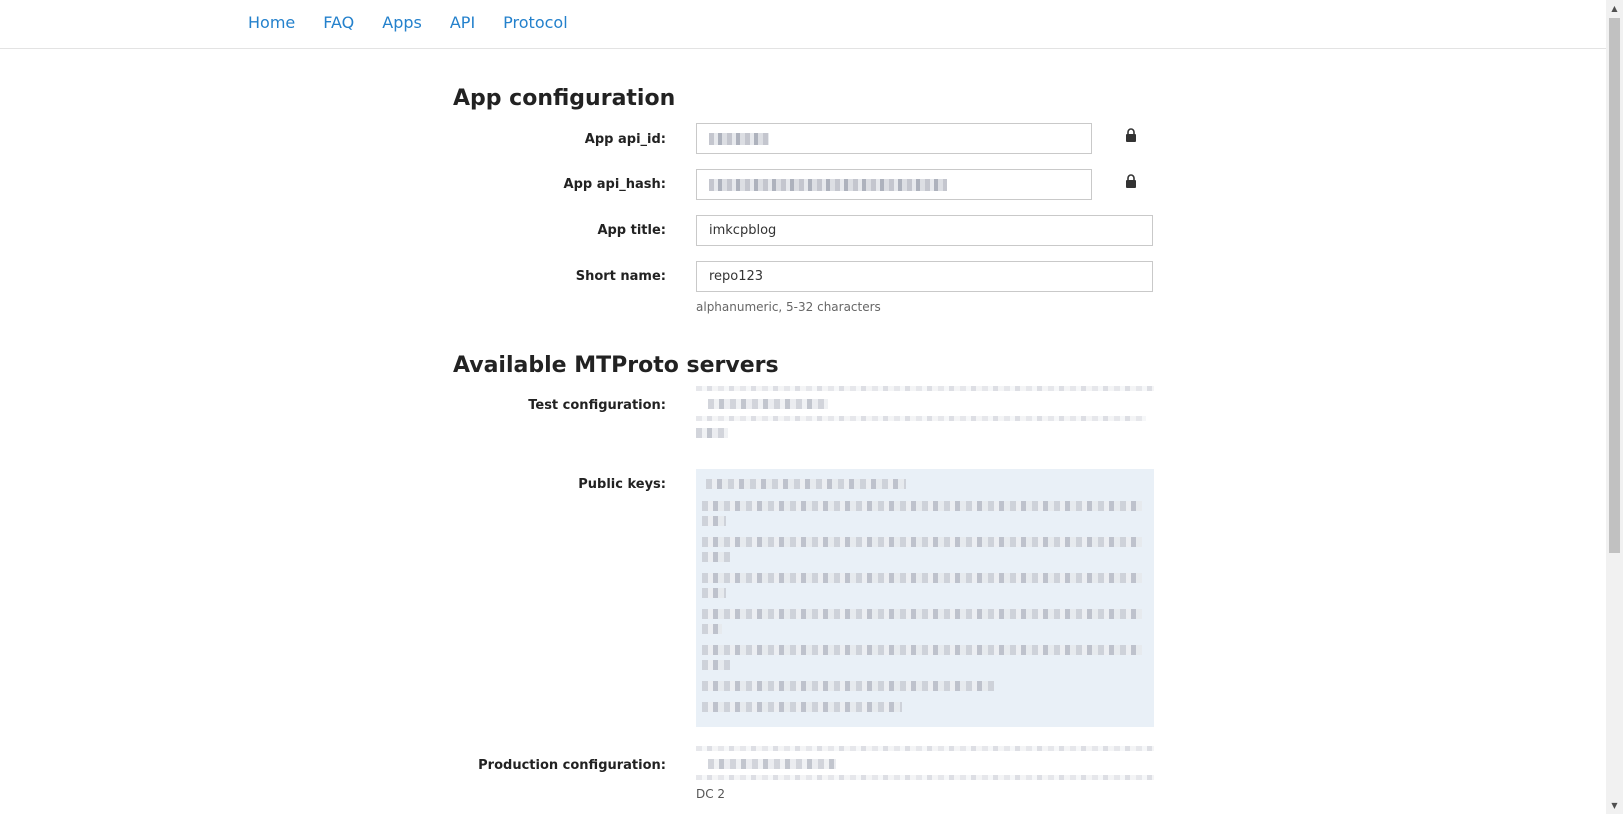 Image resolution: width=1623 pixels, height=814 pixels. Describe the element at coordinates (462, 22) in the screenshot. I see `nav-api-link: API` at that location.